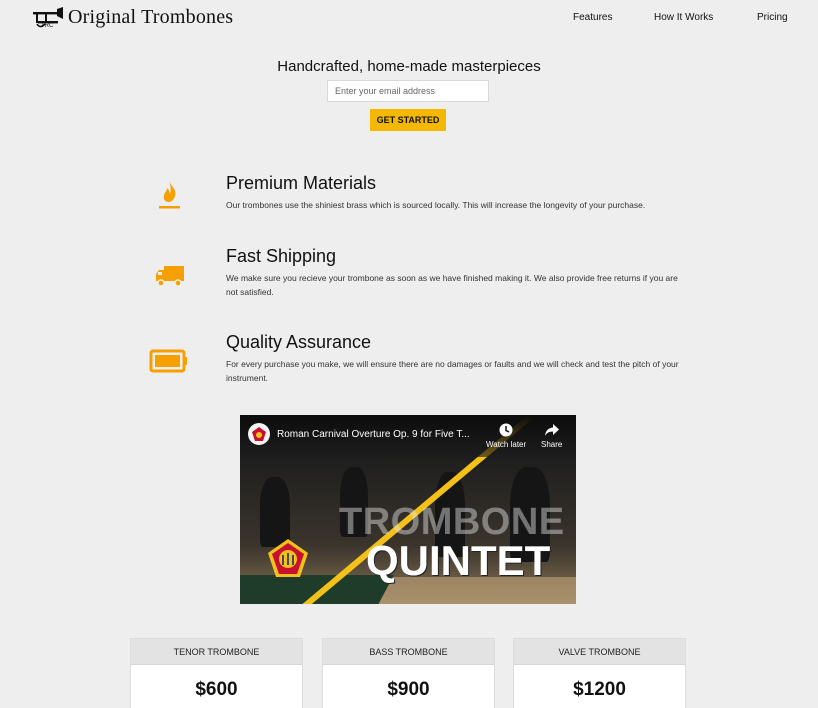 The width and height of the screenshot is (818, 708). What do you see at coordinates (408, 91) in the screenshot?
I see `email-input` at bounding box center [408, 91].